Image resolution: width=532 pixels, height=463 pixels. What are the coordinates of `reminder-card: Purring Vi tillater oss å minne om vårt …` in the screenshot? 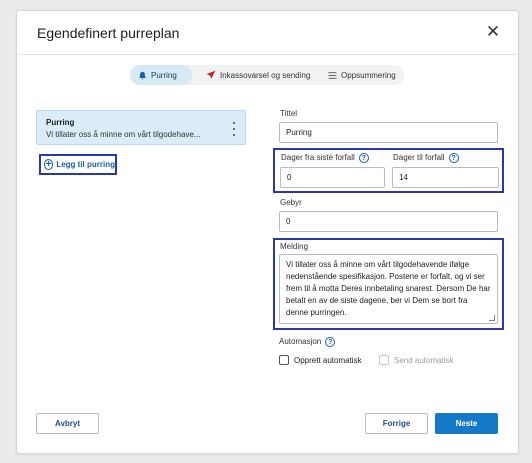 It's located at (141, 127).